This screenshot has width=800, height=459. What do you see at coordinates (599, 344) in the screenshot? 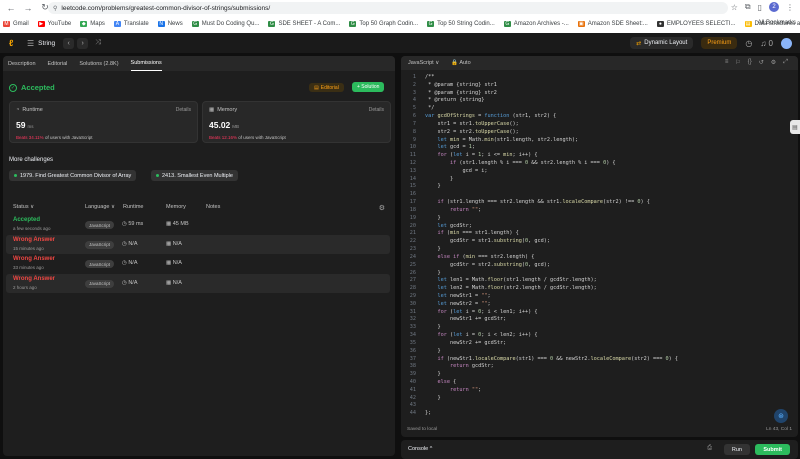
I see `code-line: 35 newStr2 += gcdStr;` at bounding box center [599, 344].